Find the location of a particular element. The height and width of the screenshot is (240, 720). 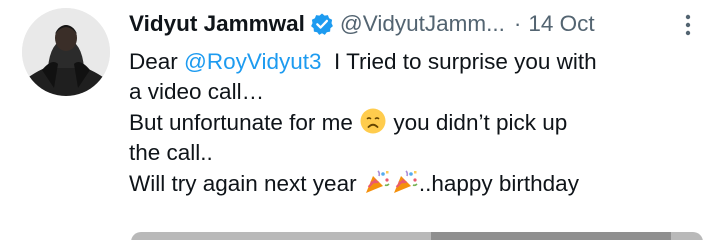

text-fragment: I Tried to surprise you with is located at coordinates (459, 61).